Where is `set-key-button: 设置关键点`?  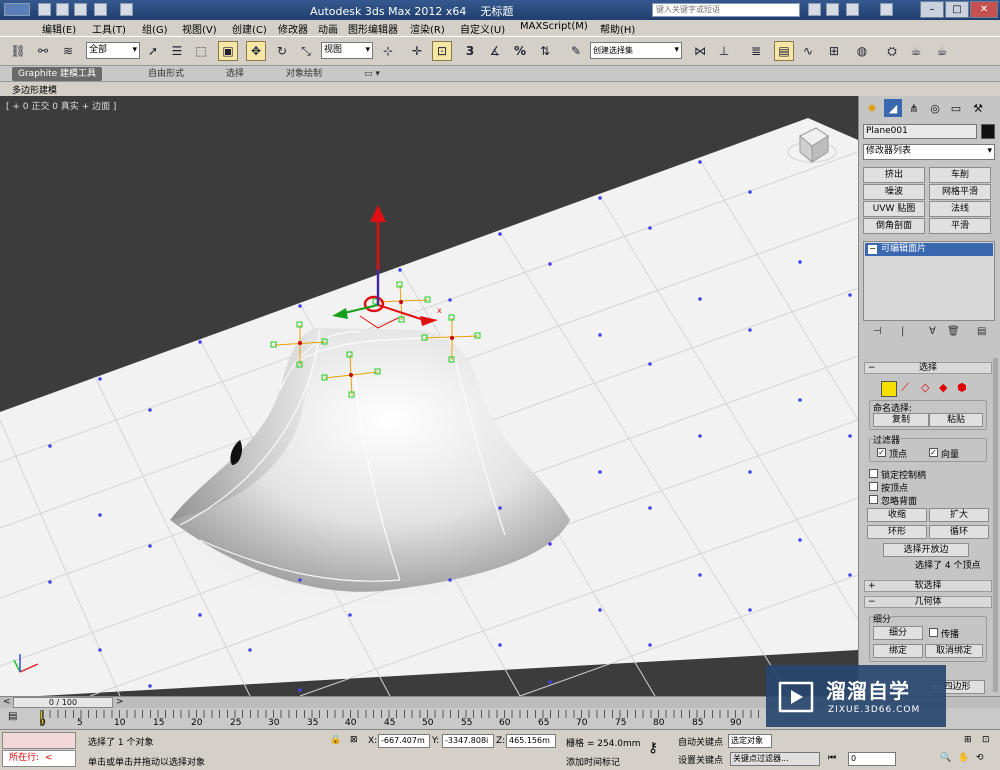 set-key-button: 设置关键点 is located at coordinates (700, 759).